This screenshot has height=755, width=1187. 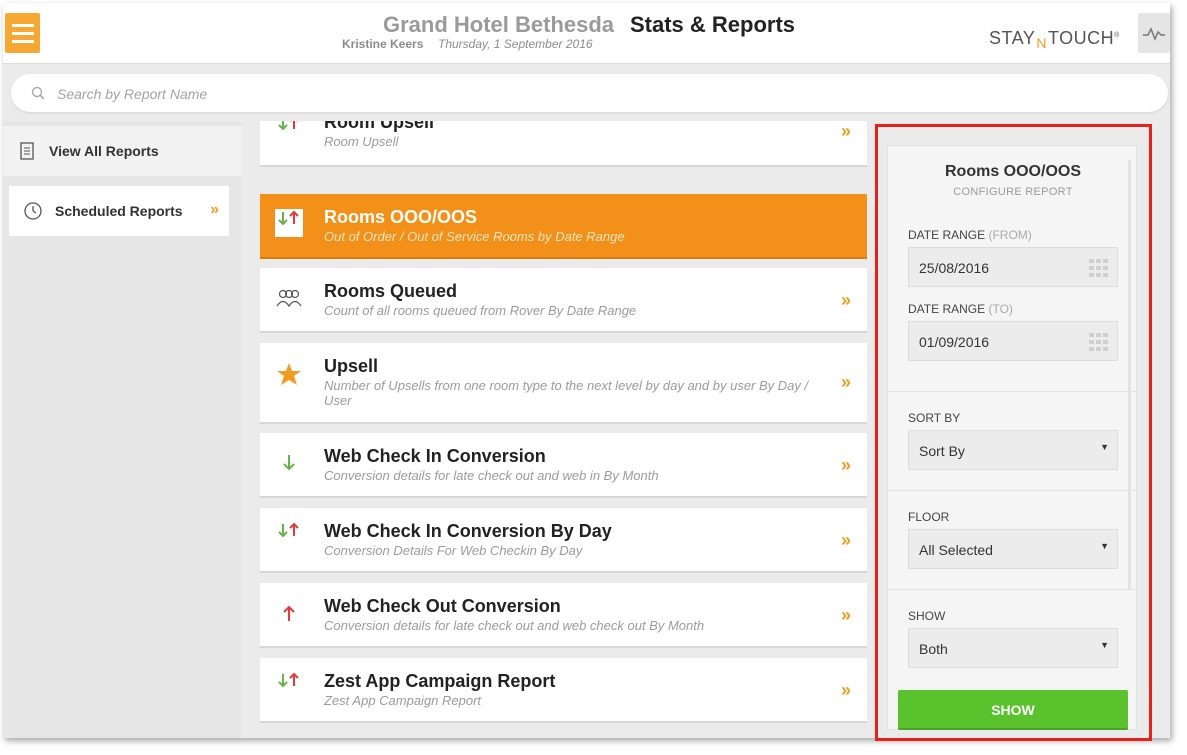 I want to click on business-date: Thursday, 1 September 2016, so click(x=515, y=44).